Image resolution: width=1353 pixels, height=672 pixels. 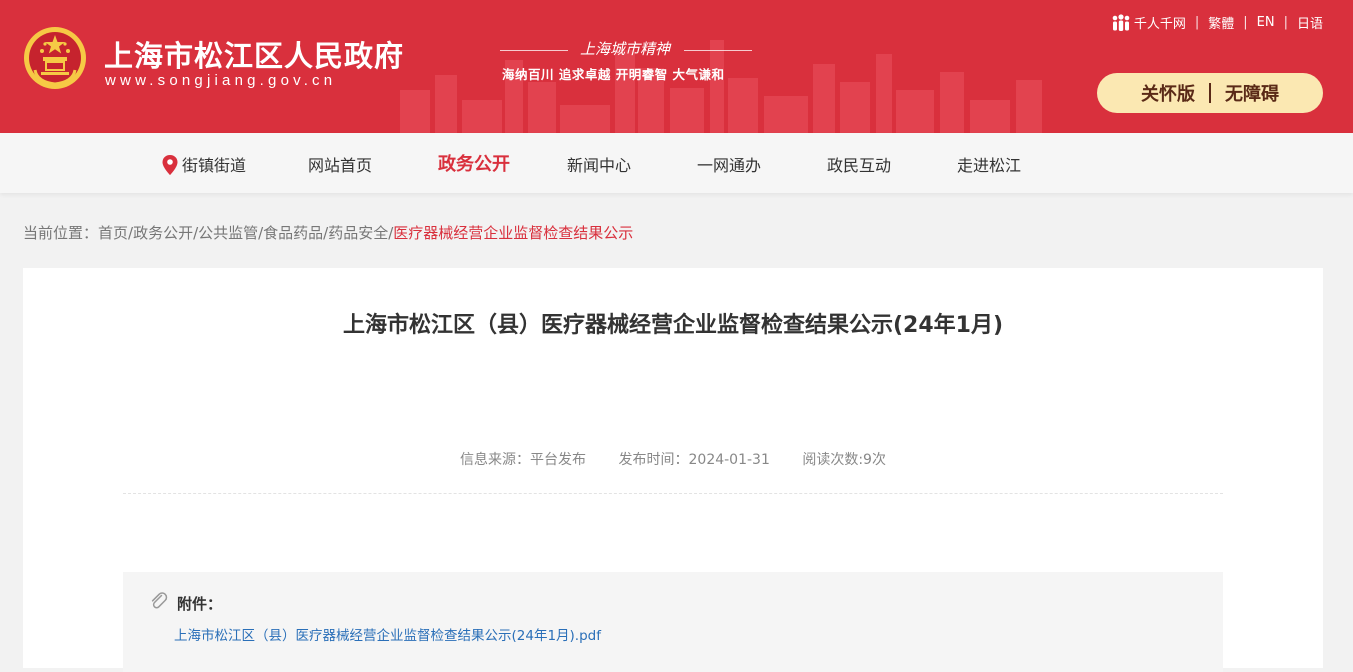 I want to click on meta-divider, so click(x=673, y=493).